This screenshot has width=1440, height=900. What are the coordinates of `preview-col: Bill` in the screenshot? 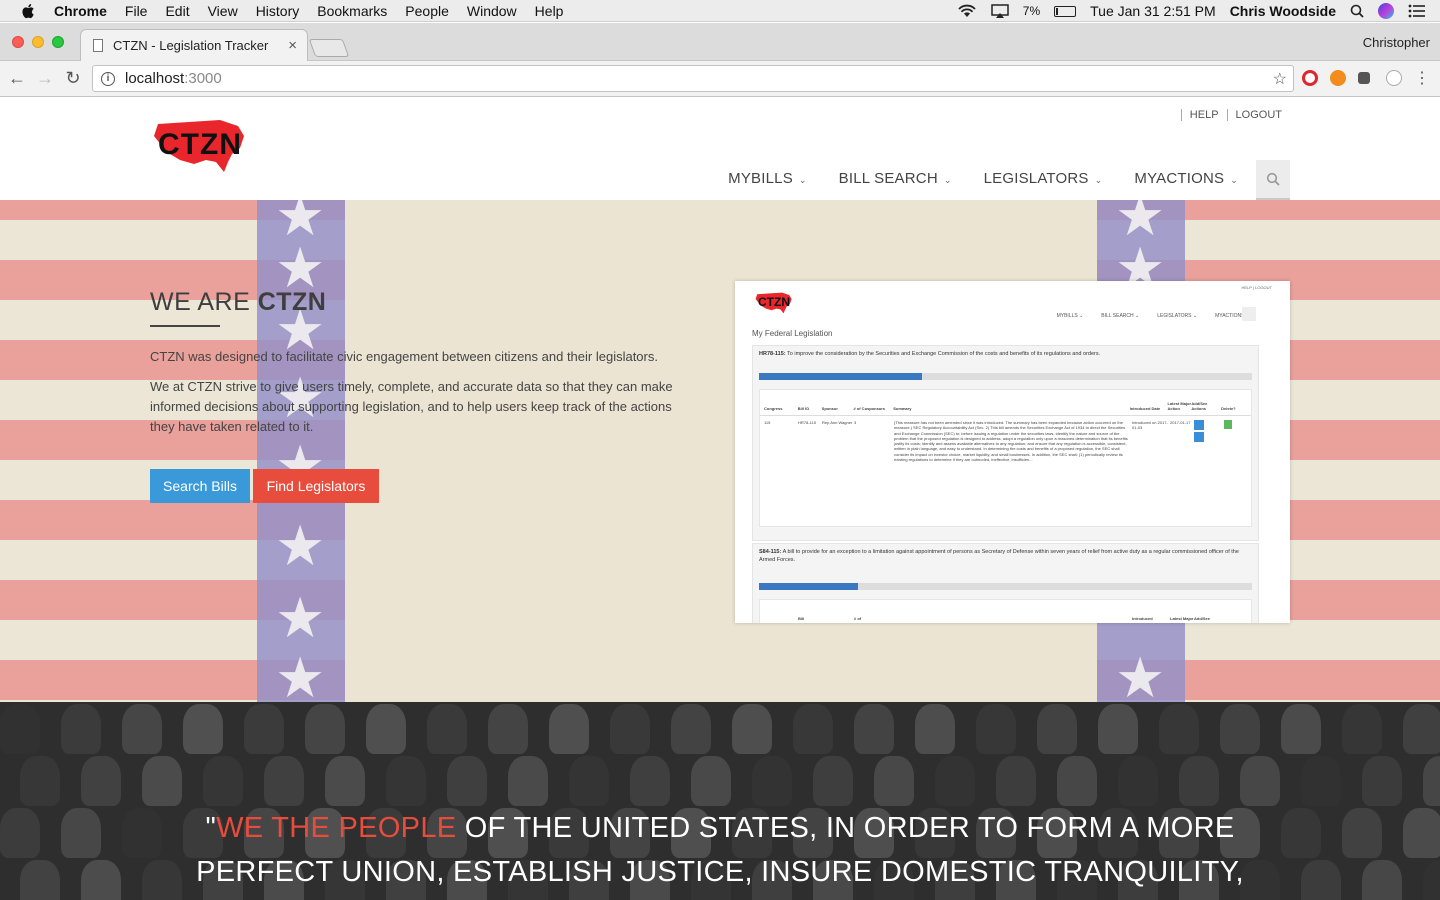 It's located at (801, 618).